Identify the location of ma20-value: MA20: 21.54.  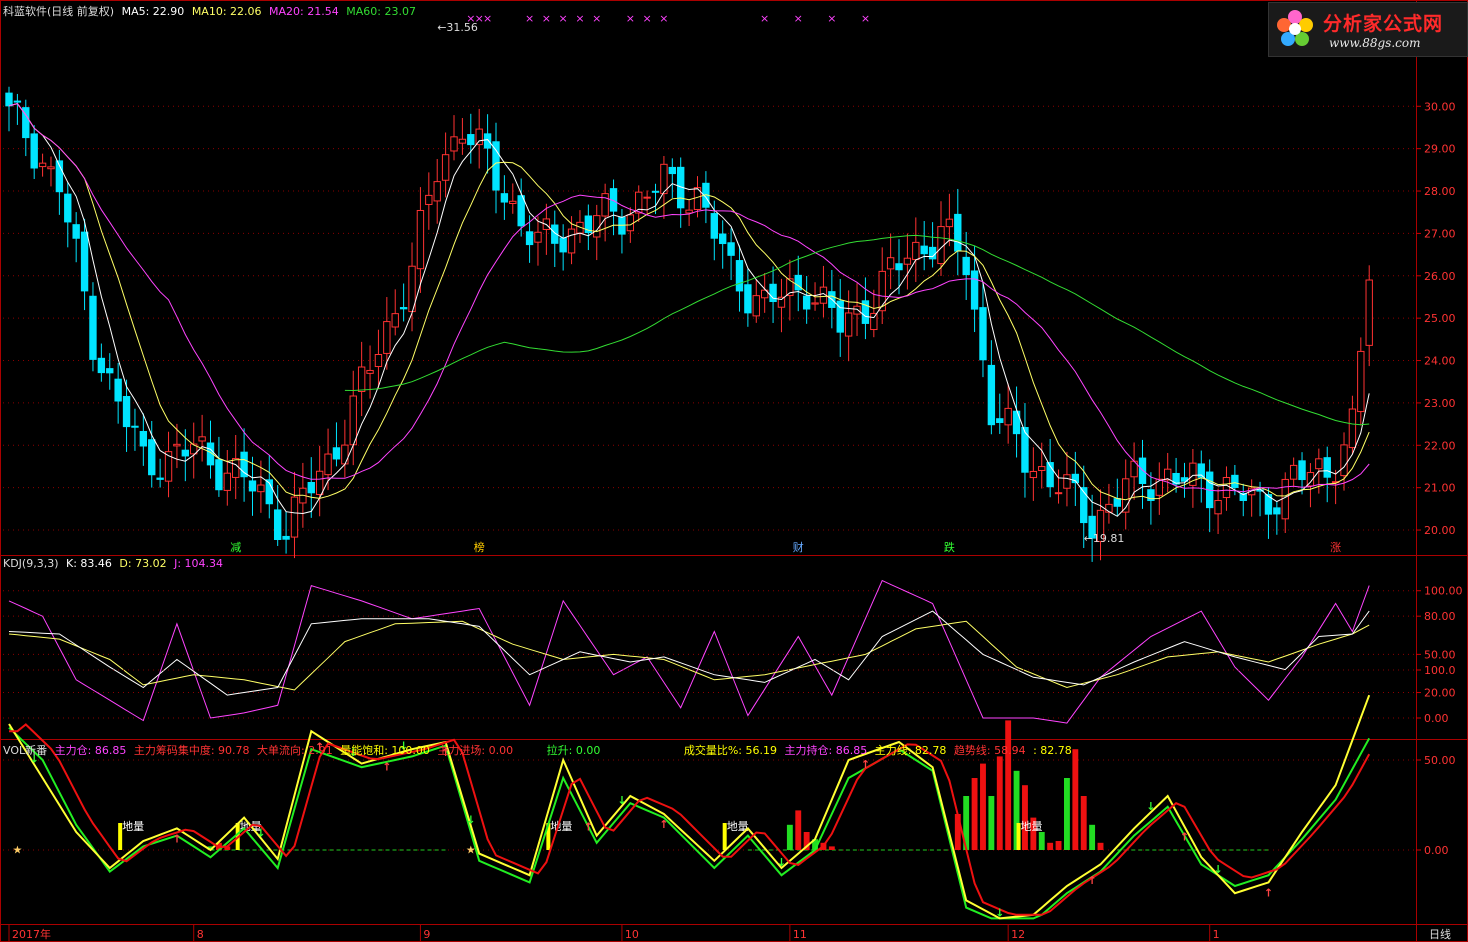
(304, 11).